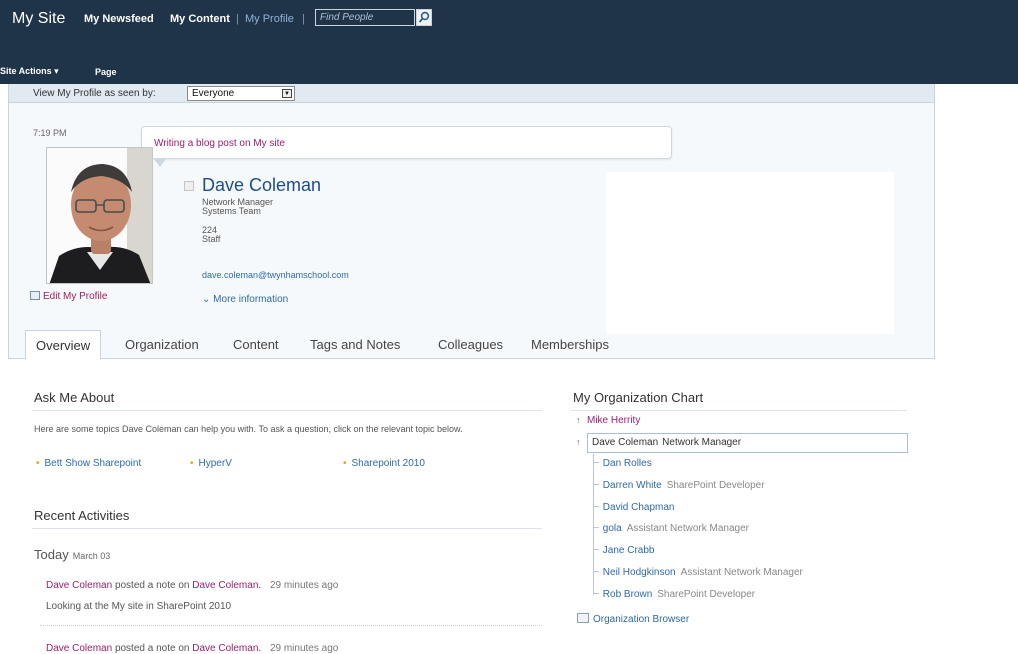 This screenshot has width=1018, height=654. What do you see at coordinates (613, 420) in the screenshot?
I see `org-manager-link: Mike Herrity` at bounding box center [613, 420].